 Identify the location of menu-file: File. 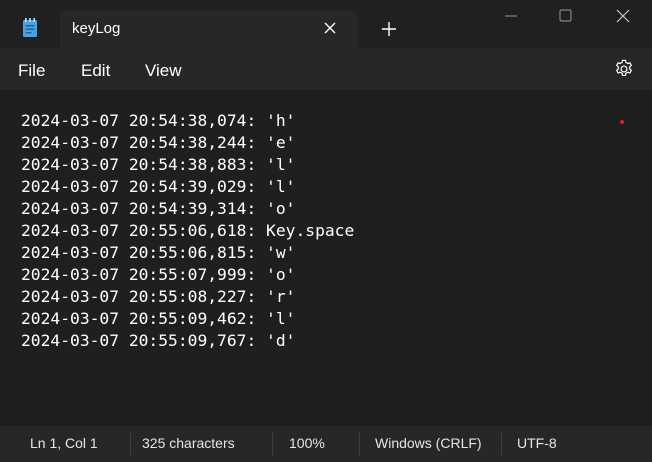
(31, 71).